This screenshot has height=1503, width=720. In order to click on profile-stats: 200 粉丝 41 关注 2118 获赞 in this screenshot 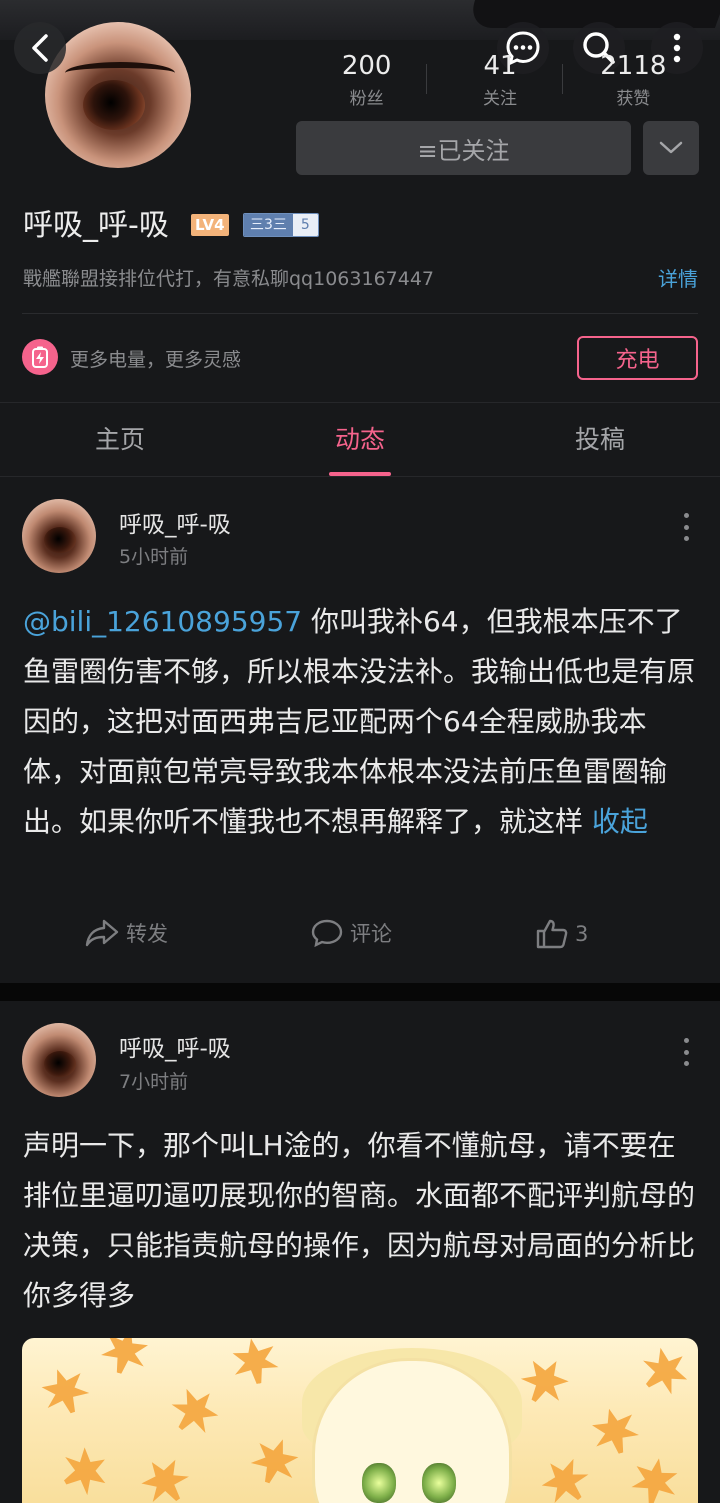, I will do `click(500, 79)`.